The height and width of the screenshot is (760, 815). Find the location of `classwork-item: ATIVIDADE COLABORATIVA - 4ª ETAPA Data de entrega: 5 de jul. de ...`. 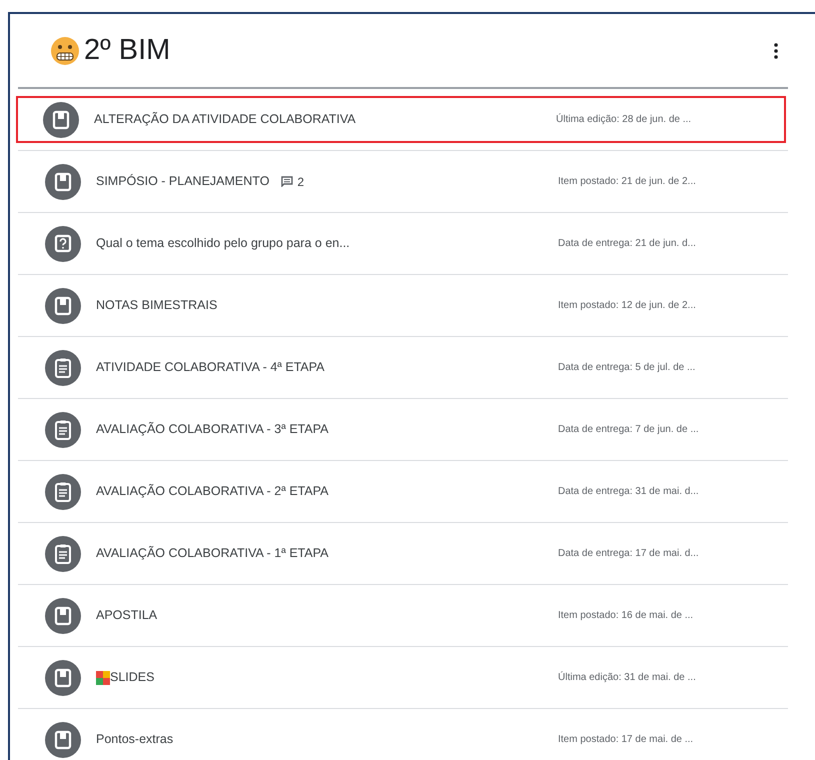

classwork-item: ATIVIDADE COLABORATIVA - 4ª ETAPA Data de entrega: 5 de jul. de ... is located at coordinates (403, 367).